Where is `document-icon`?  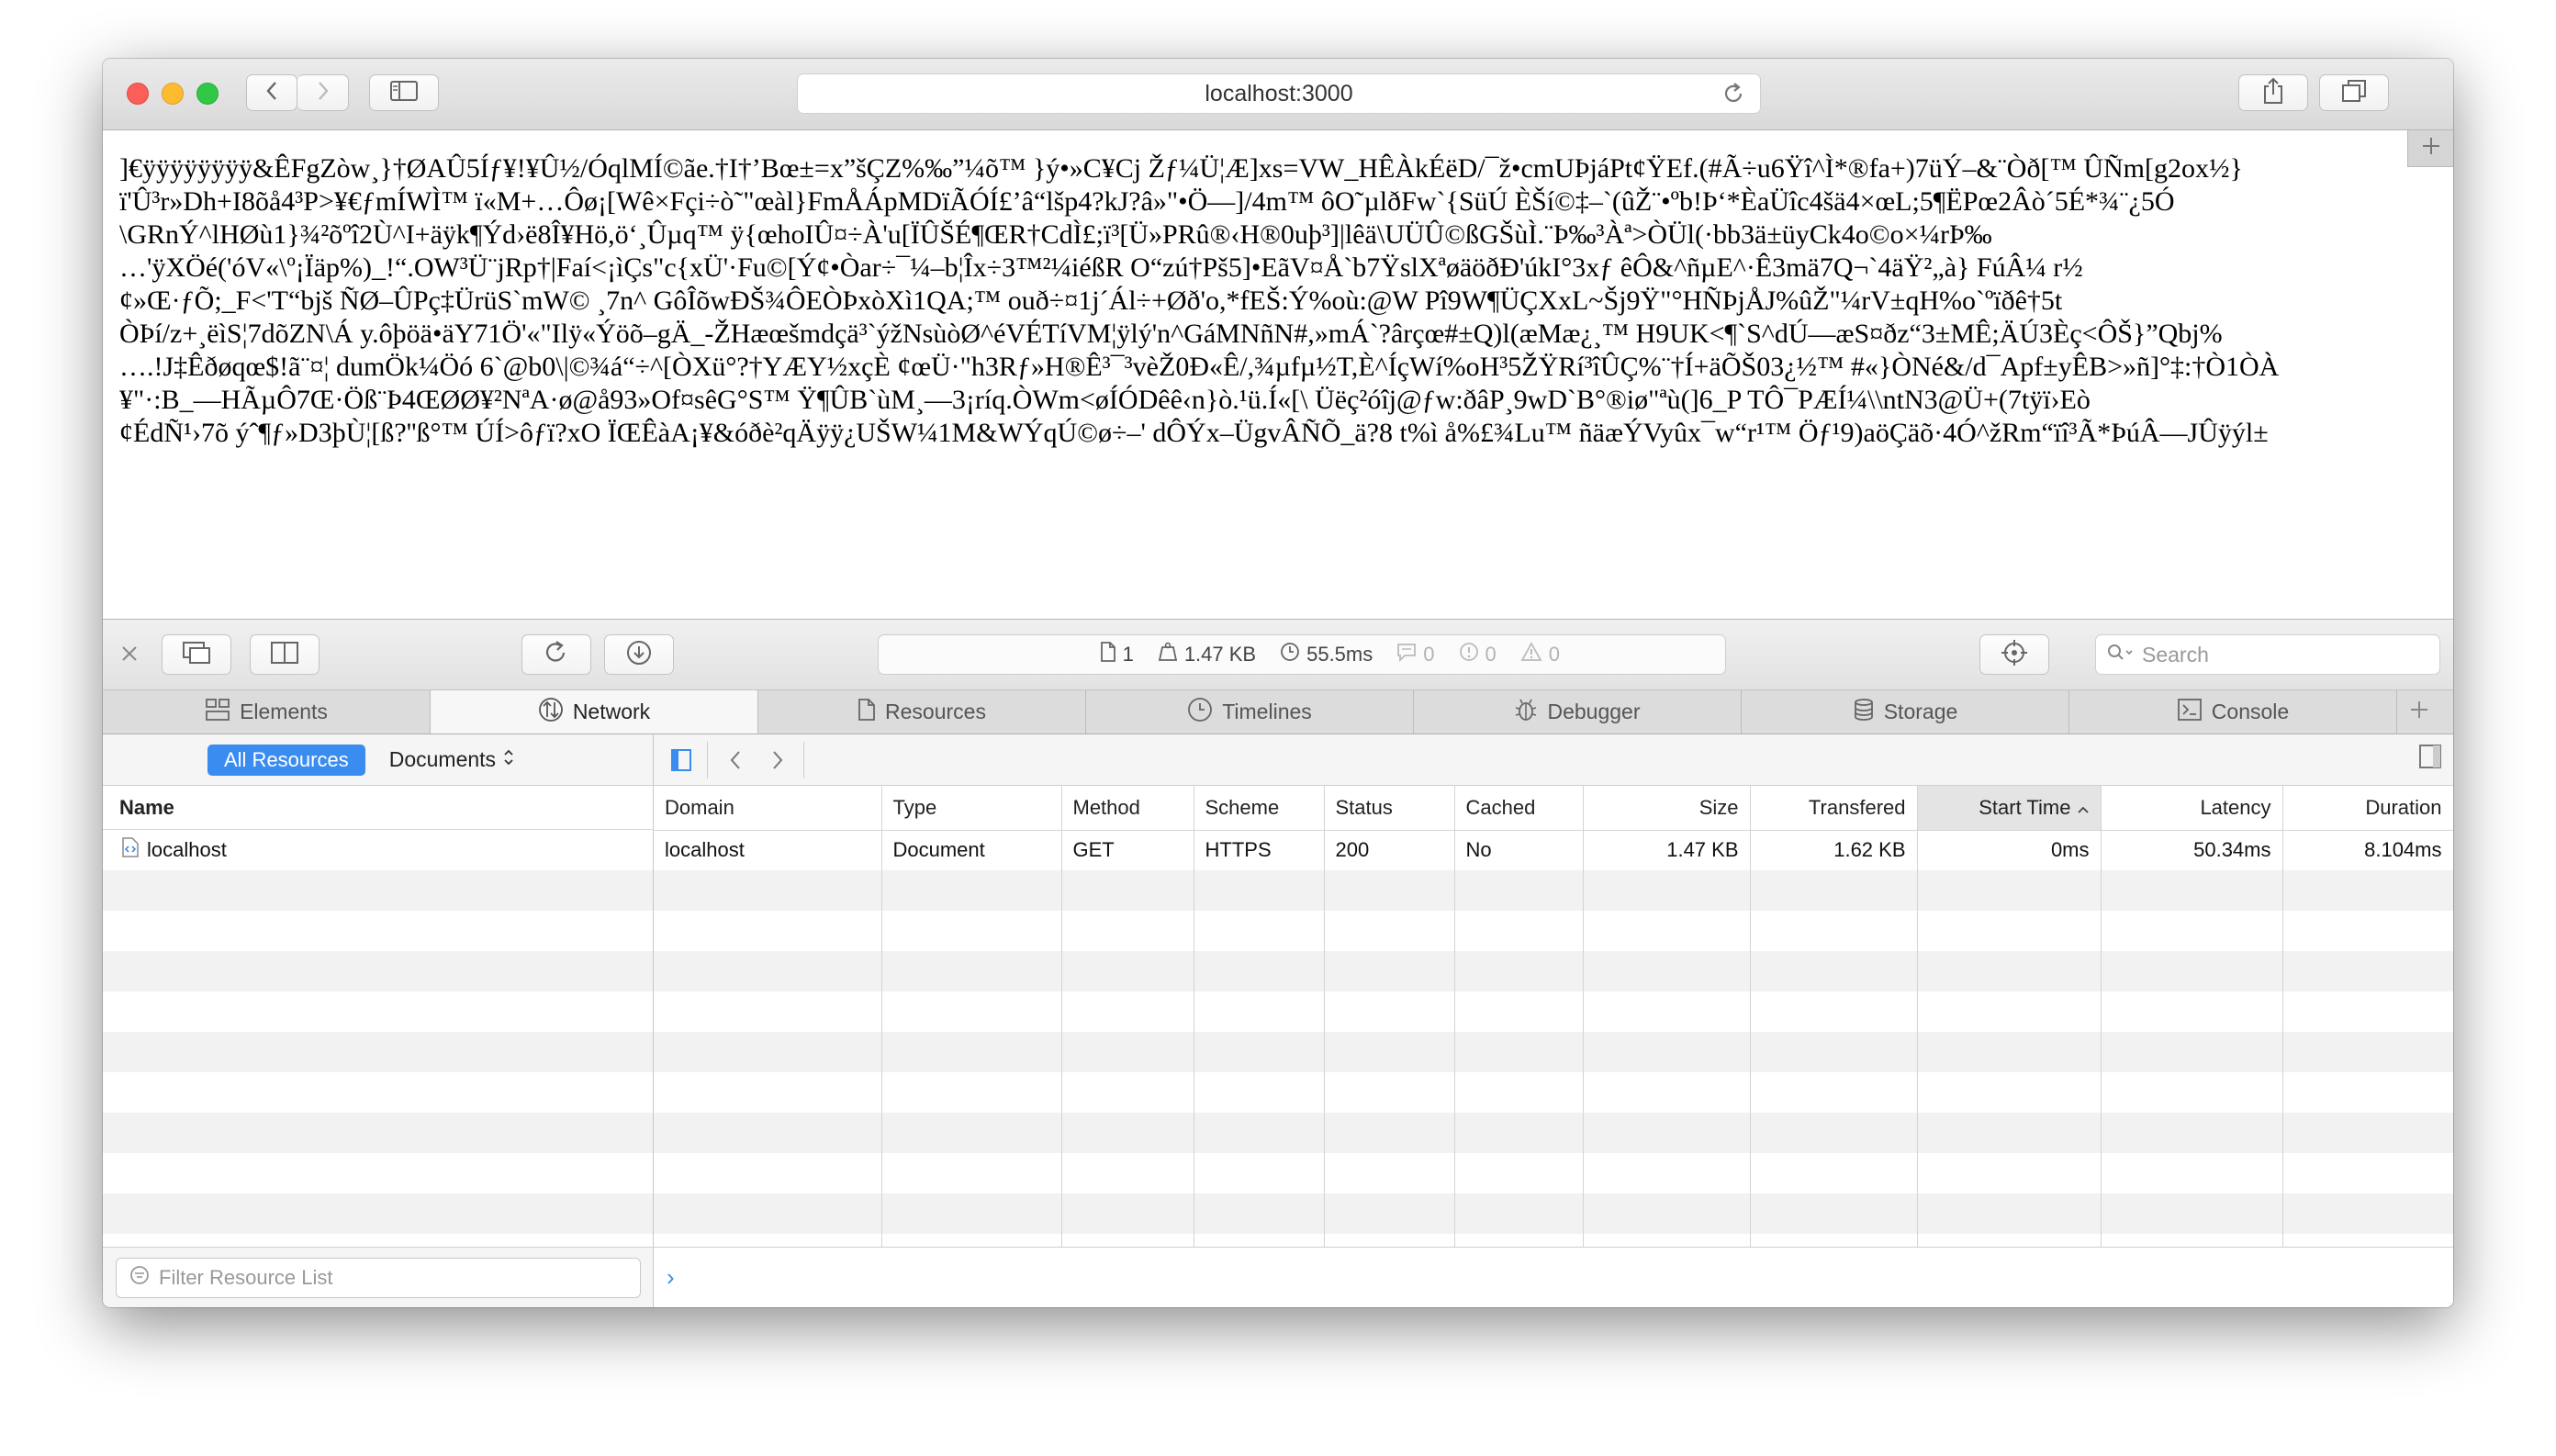
document-icon is located at coordinates (1111, 654).